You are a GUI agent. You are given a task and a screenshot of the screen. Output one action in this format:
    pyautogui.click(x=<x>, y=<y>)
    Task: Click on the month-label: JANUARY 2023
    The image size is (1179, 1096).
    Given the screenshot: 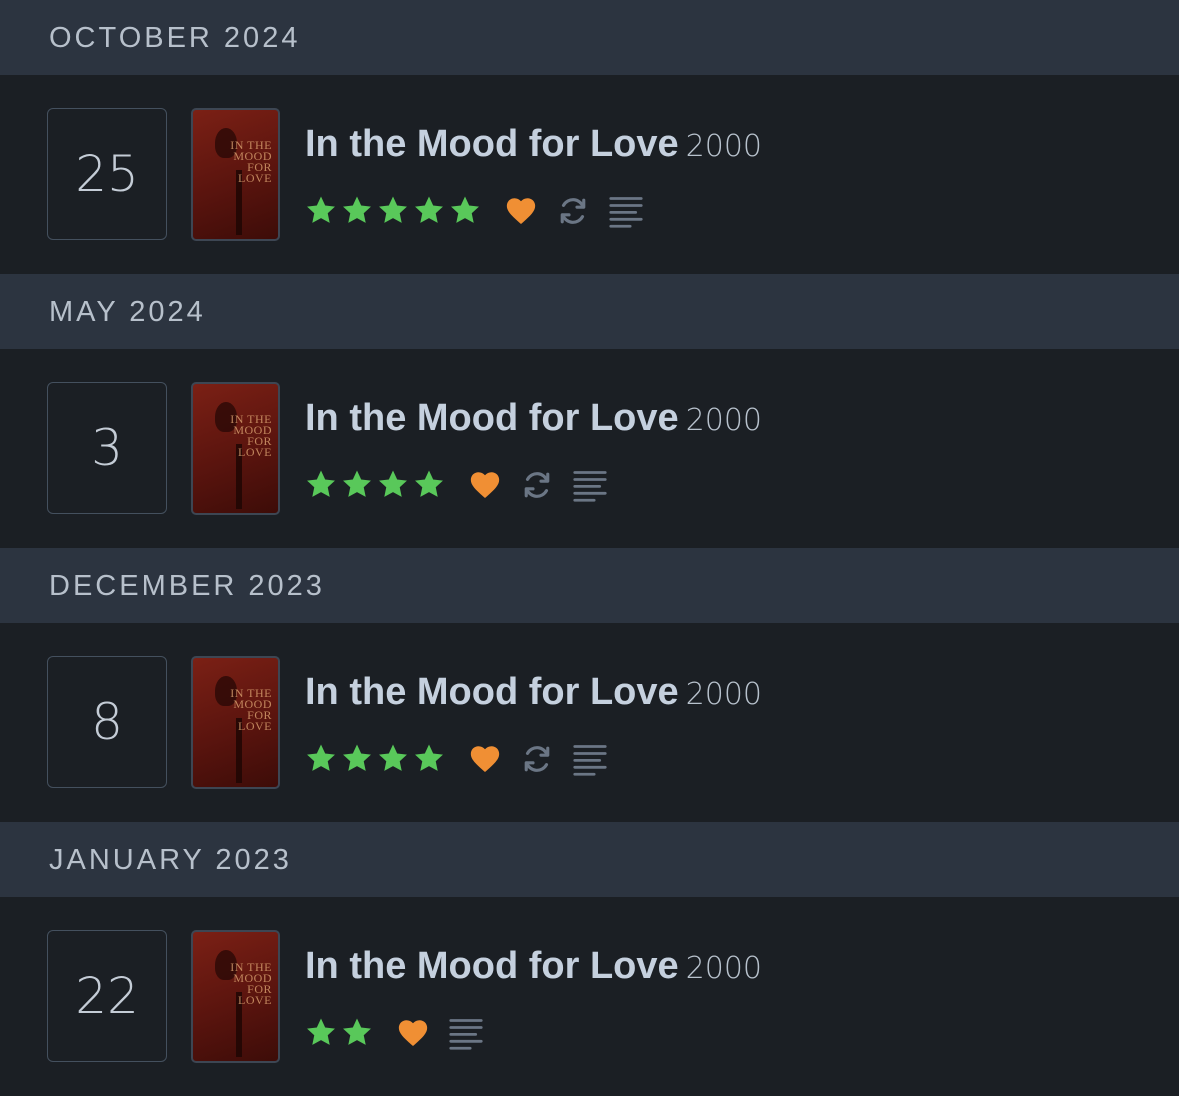 What is the action you would take?
    pyautogui.click(x=170, y=860)
    